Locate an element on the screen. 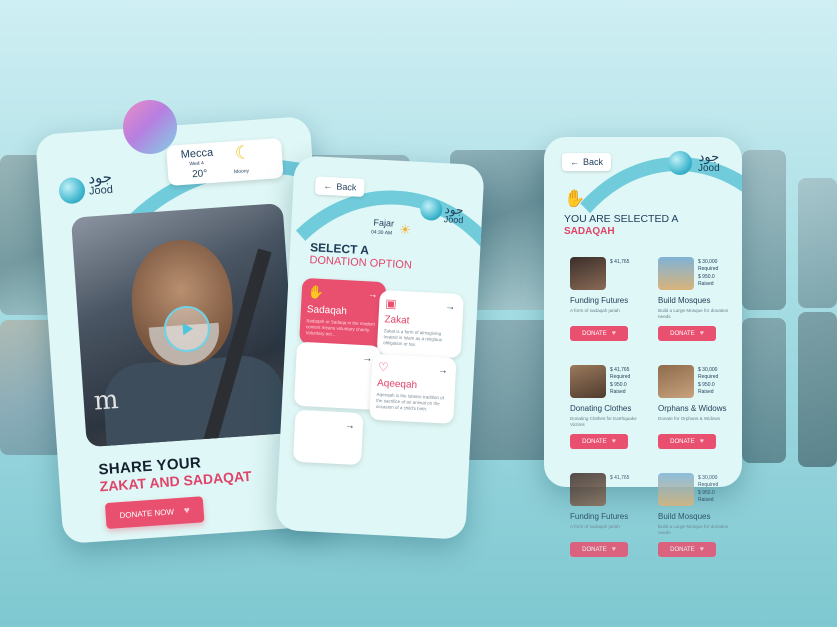 Image resolution: width=837 pixels, height=627 pixels. arrow-left-icon: ← is located at coordinates (574, 162).